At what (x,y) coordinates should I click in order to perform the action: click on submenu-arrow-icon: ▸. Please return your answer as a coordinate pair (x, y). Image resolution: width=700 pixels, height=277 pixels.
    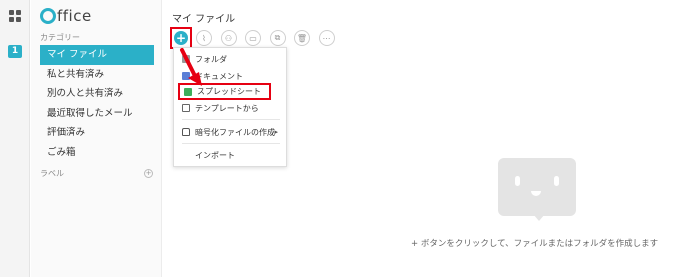
    Looking at the image, I should click on (276, 132).